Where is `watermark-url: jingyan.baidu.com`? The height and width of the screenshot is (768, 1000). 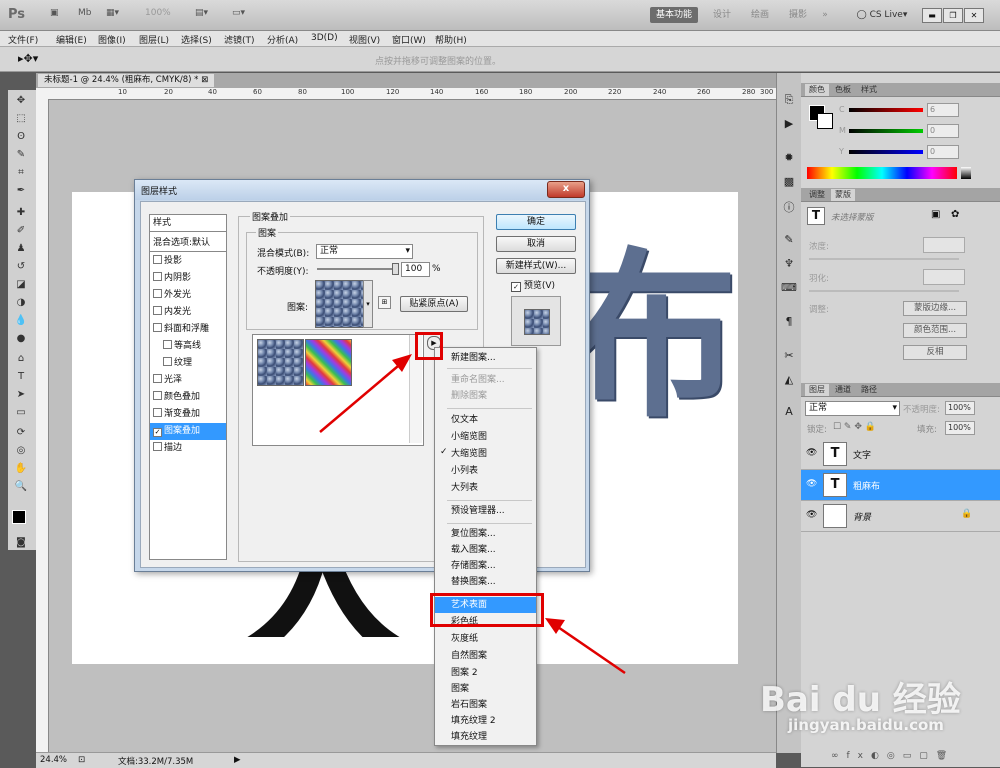
watermark-url: jingyan.baidu.com is located at coordinates (866, 725).